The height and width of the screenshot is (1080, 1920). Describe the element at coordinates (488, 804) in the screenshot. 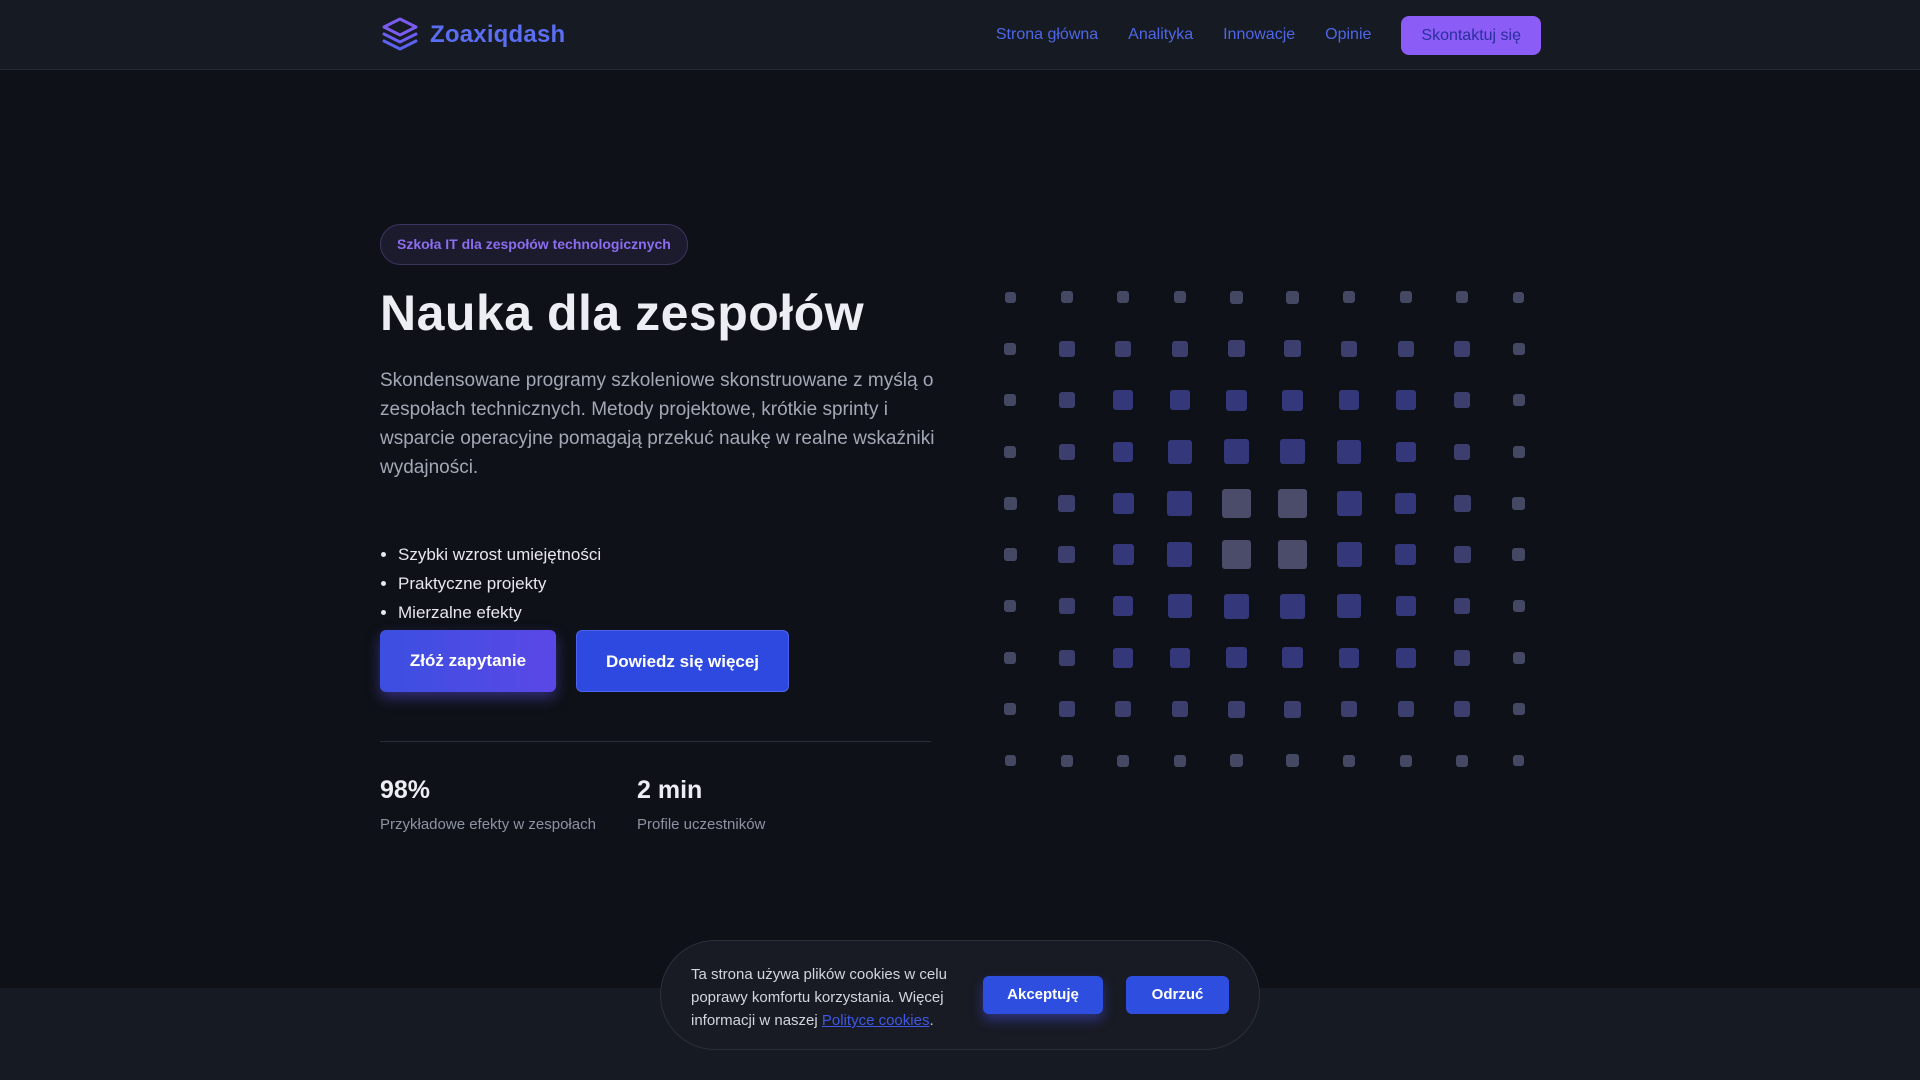

I see `stat-results: 98% Przykładowe efekty w zespołach` at that location.